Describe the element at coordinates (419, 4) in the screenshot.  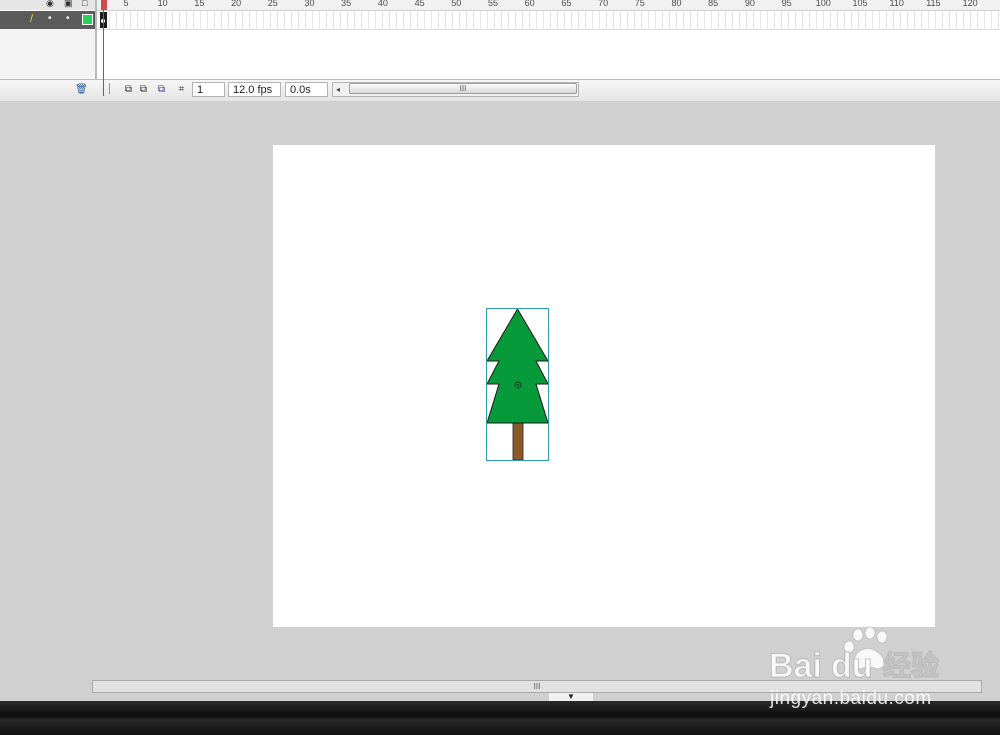
I see `ruler-tick-label: 45` at that location.